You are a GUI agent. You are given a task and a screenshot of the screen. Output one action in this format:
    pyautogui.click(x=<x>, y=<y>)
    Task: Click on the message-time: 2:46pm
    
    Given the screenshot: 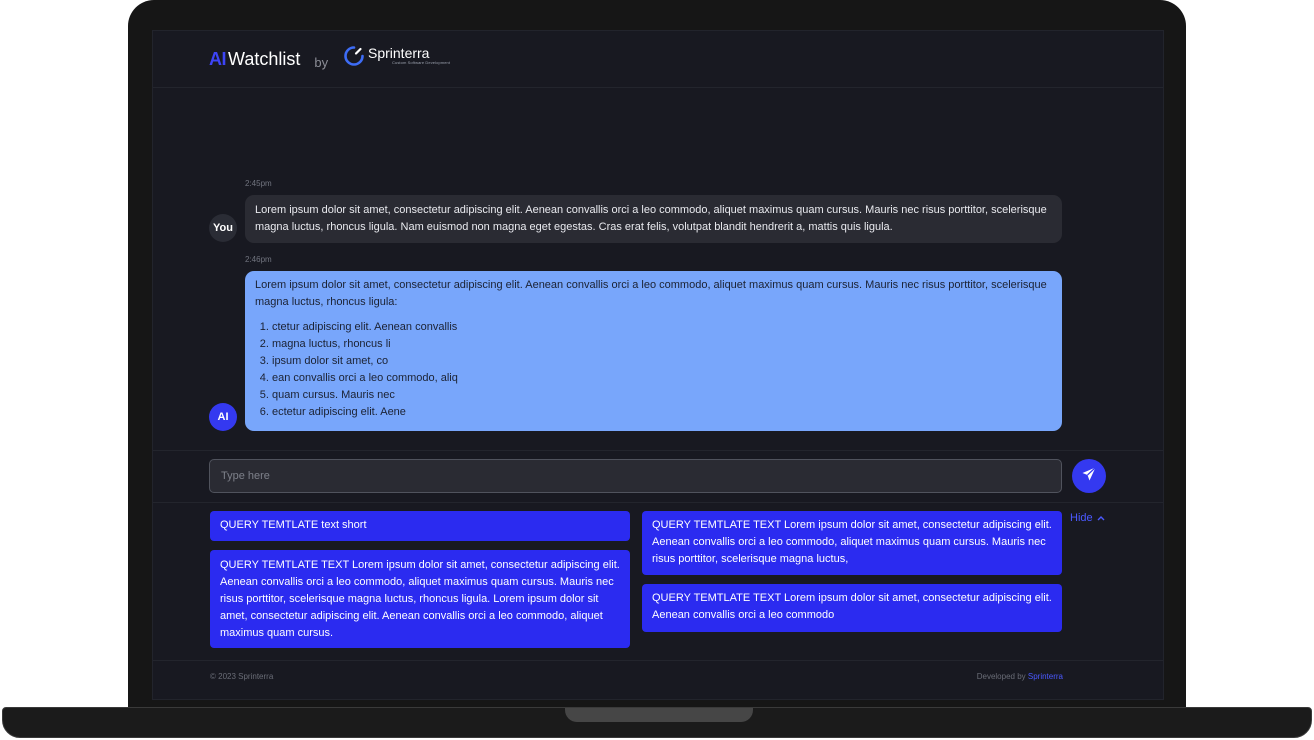 What is the action you would take?
    pyautogui.click(x=258, y=259)
    